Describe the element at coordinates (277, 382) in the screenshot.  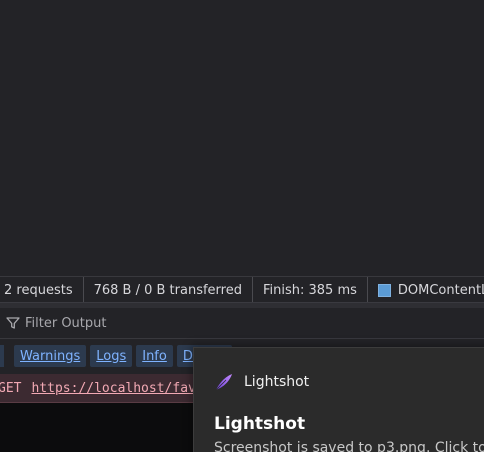
I see `notification-app-name: Lightshot` at that location.